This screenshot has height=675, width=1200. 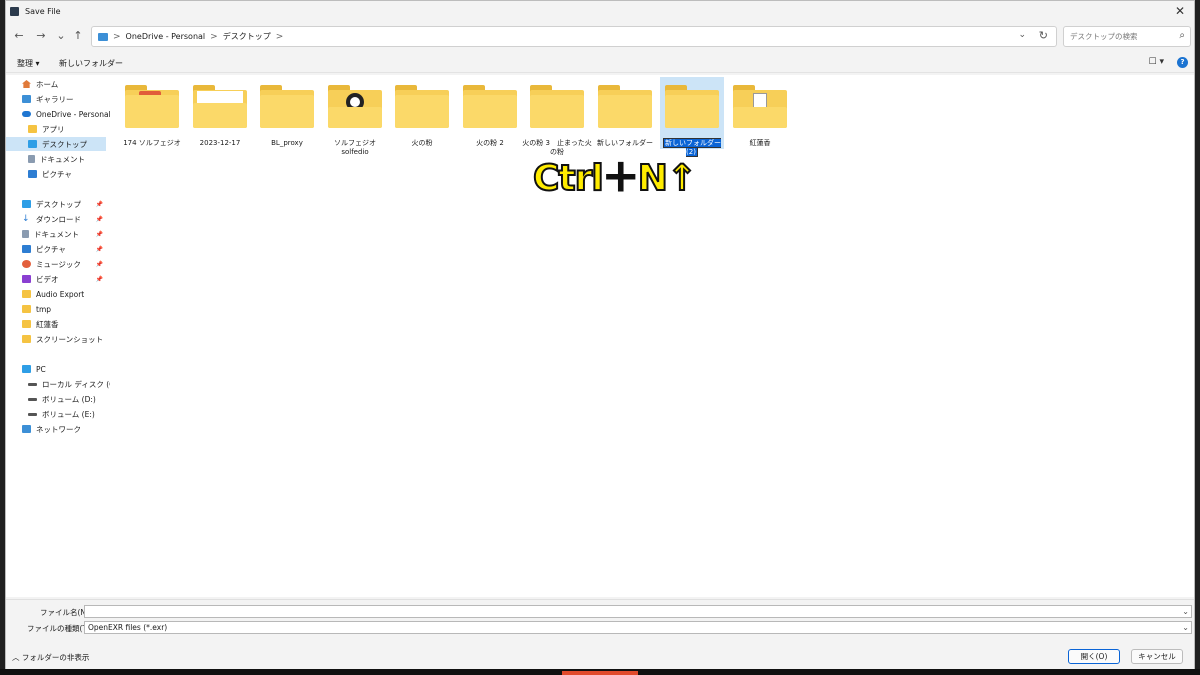 What do you see at coordinates (574, 36) in the screenshot?
I see `address-bar: > OneDrive - Personal > デスクトップ > ⌄ ↻` at bounding box center [574, 36].